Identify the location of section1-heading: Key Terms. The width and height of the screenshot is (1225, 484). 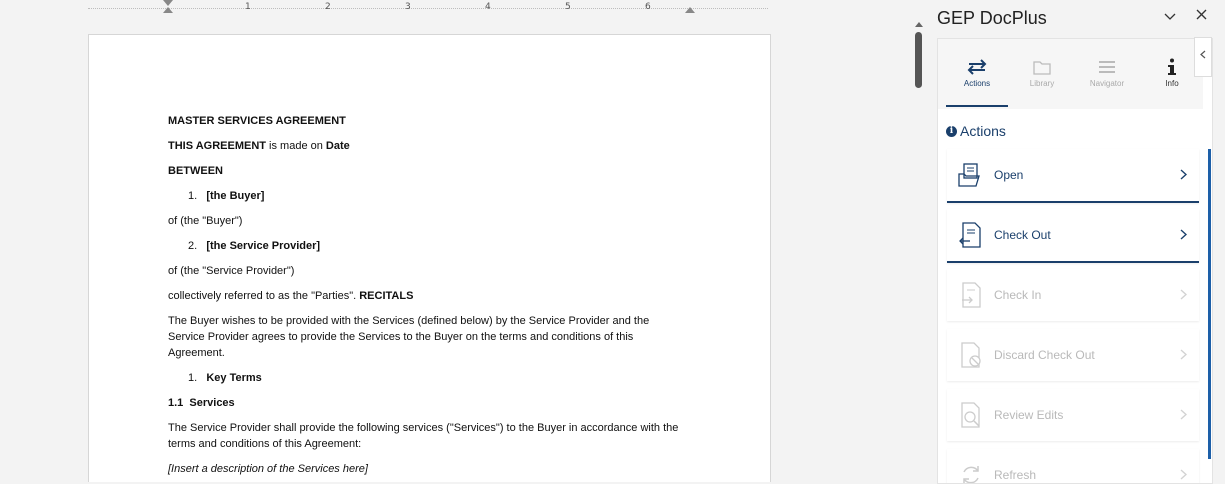
(234, 378).